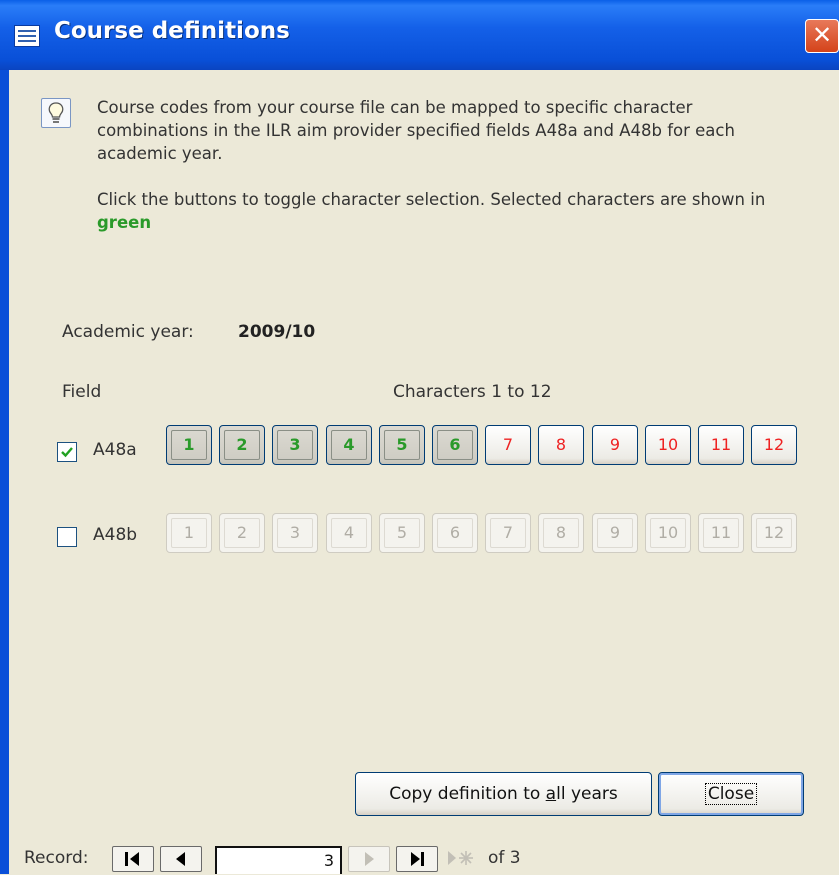 The height and width of the screenshot is (875, 839). Describe the element at coordinates (419, 35) in the screenshot. I see `title-bar: Course definitions ✕` at that location.